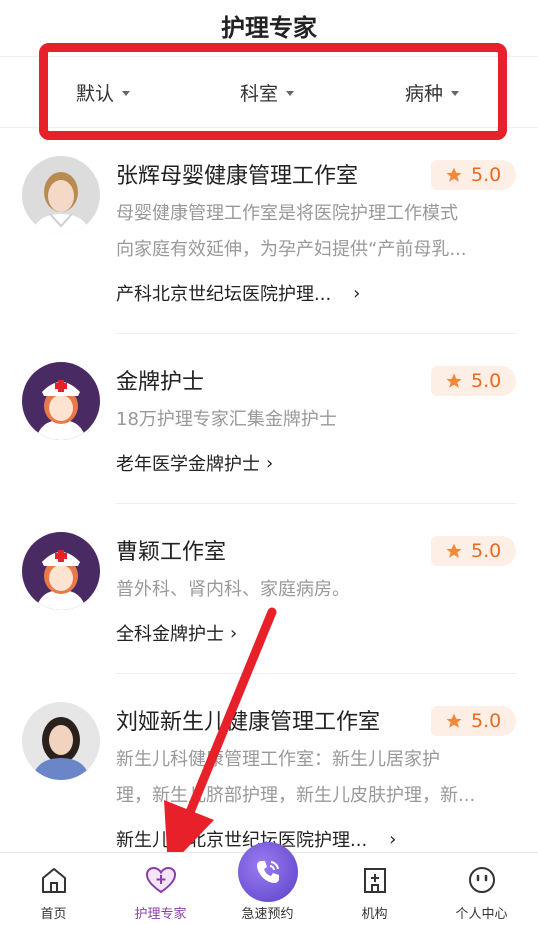 Image resolution: width=538 pixels, height=925 pixels. What do you see at coordinates (160, 914) in the screenshot?
I see `tab-nursing-experts-label: 护理专家` at bounding box center [160, 914].